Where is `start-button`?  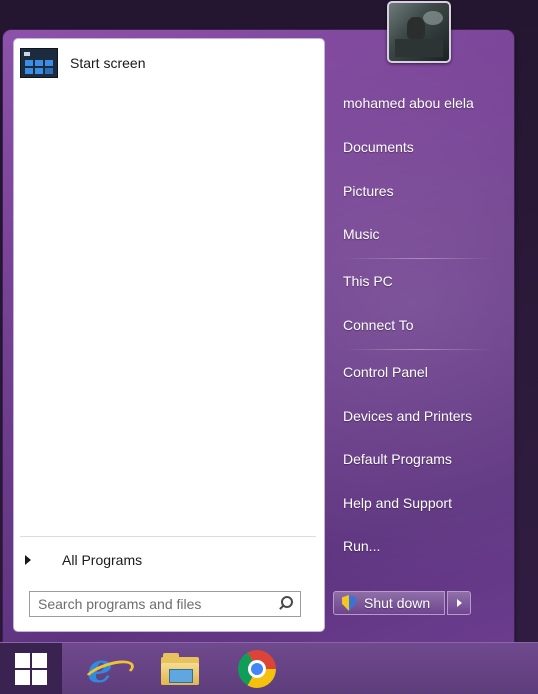
start-button is located at coordinates (31, 668).